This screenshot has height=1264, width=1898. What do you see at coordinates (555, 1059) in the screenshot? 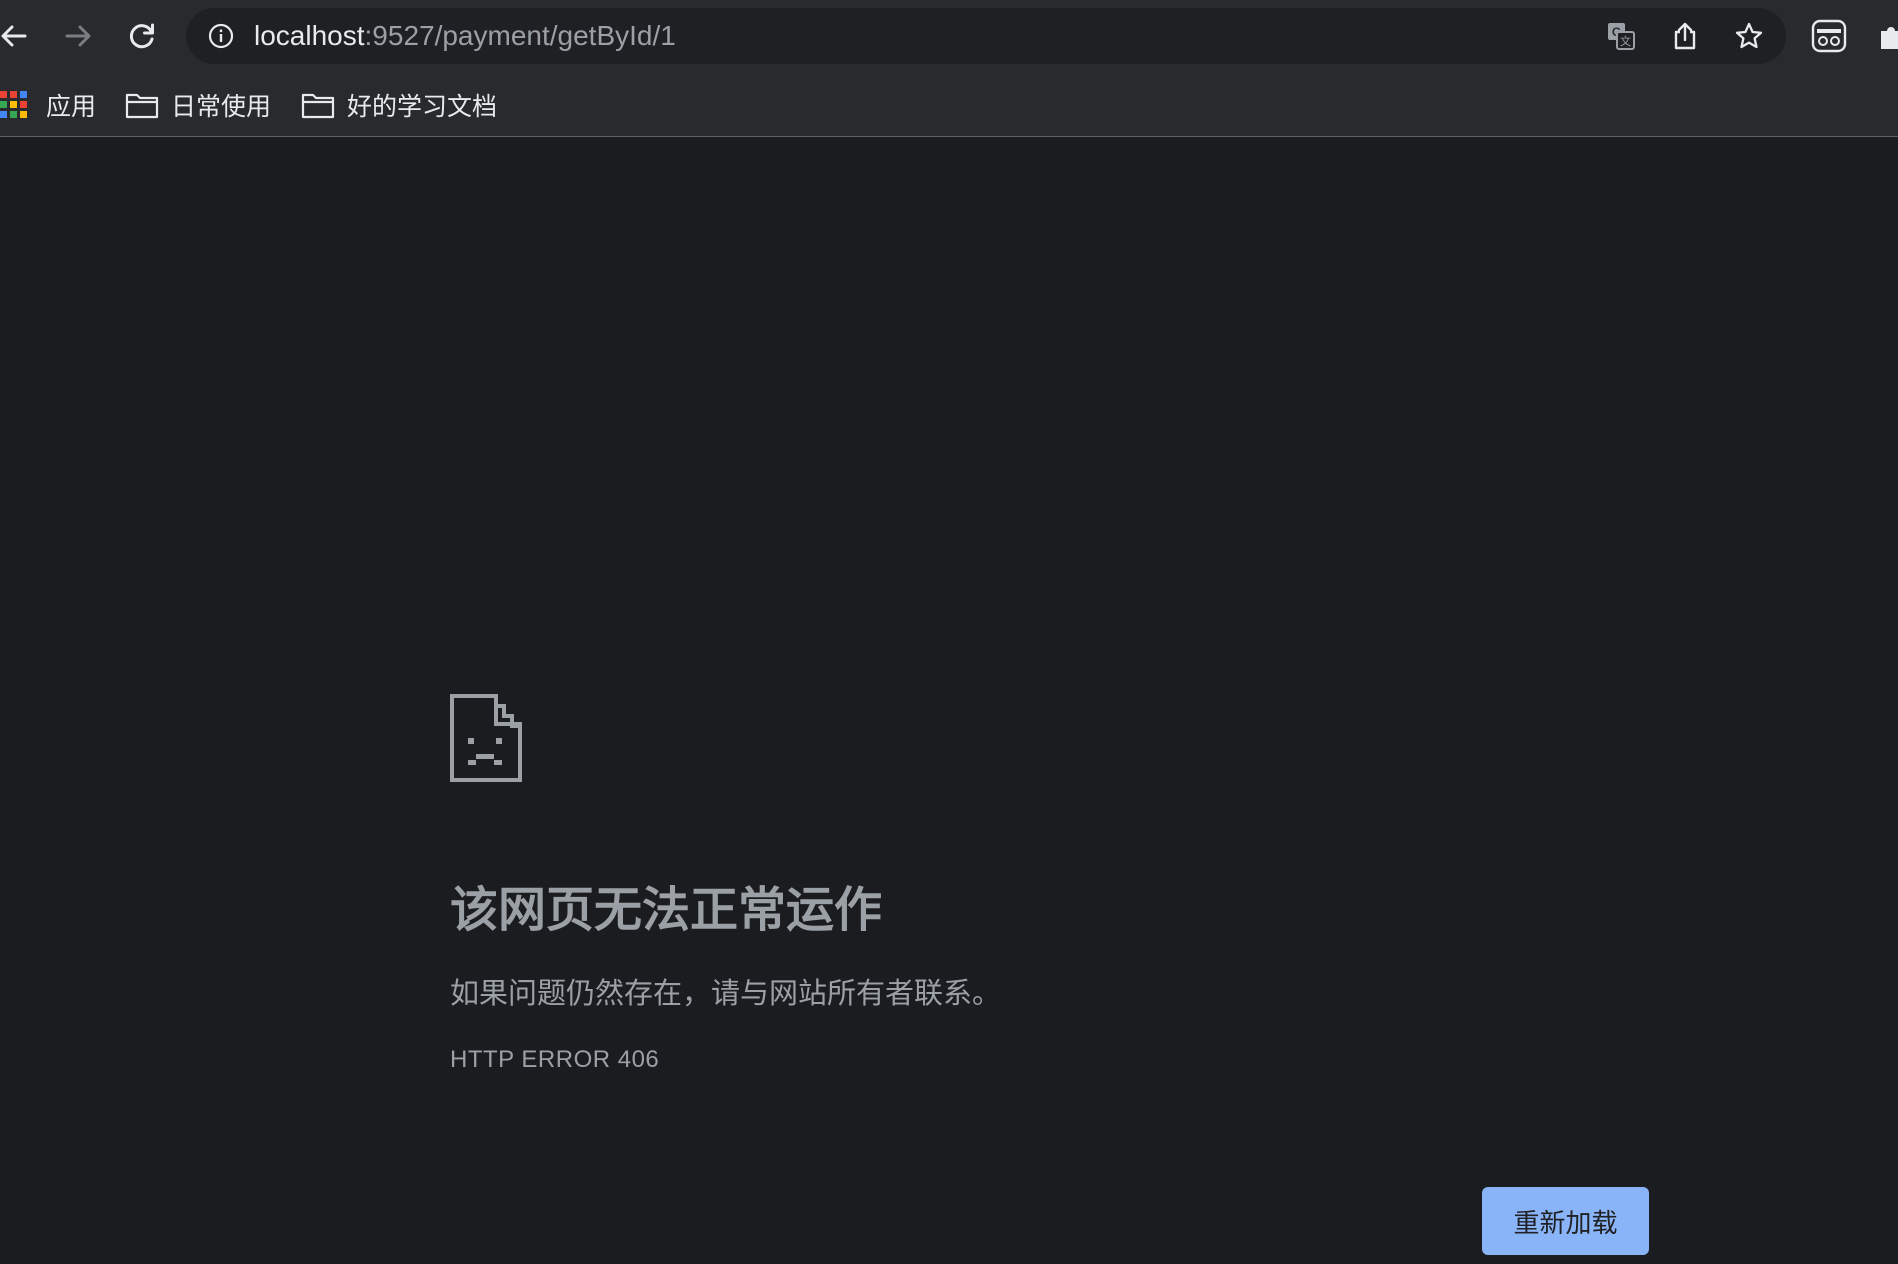
I see `error-code: HTTP ERROR 406` at bounding box center [555, 1059].